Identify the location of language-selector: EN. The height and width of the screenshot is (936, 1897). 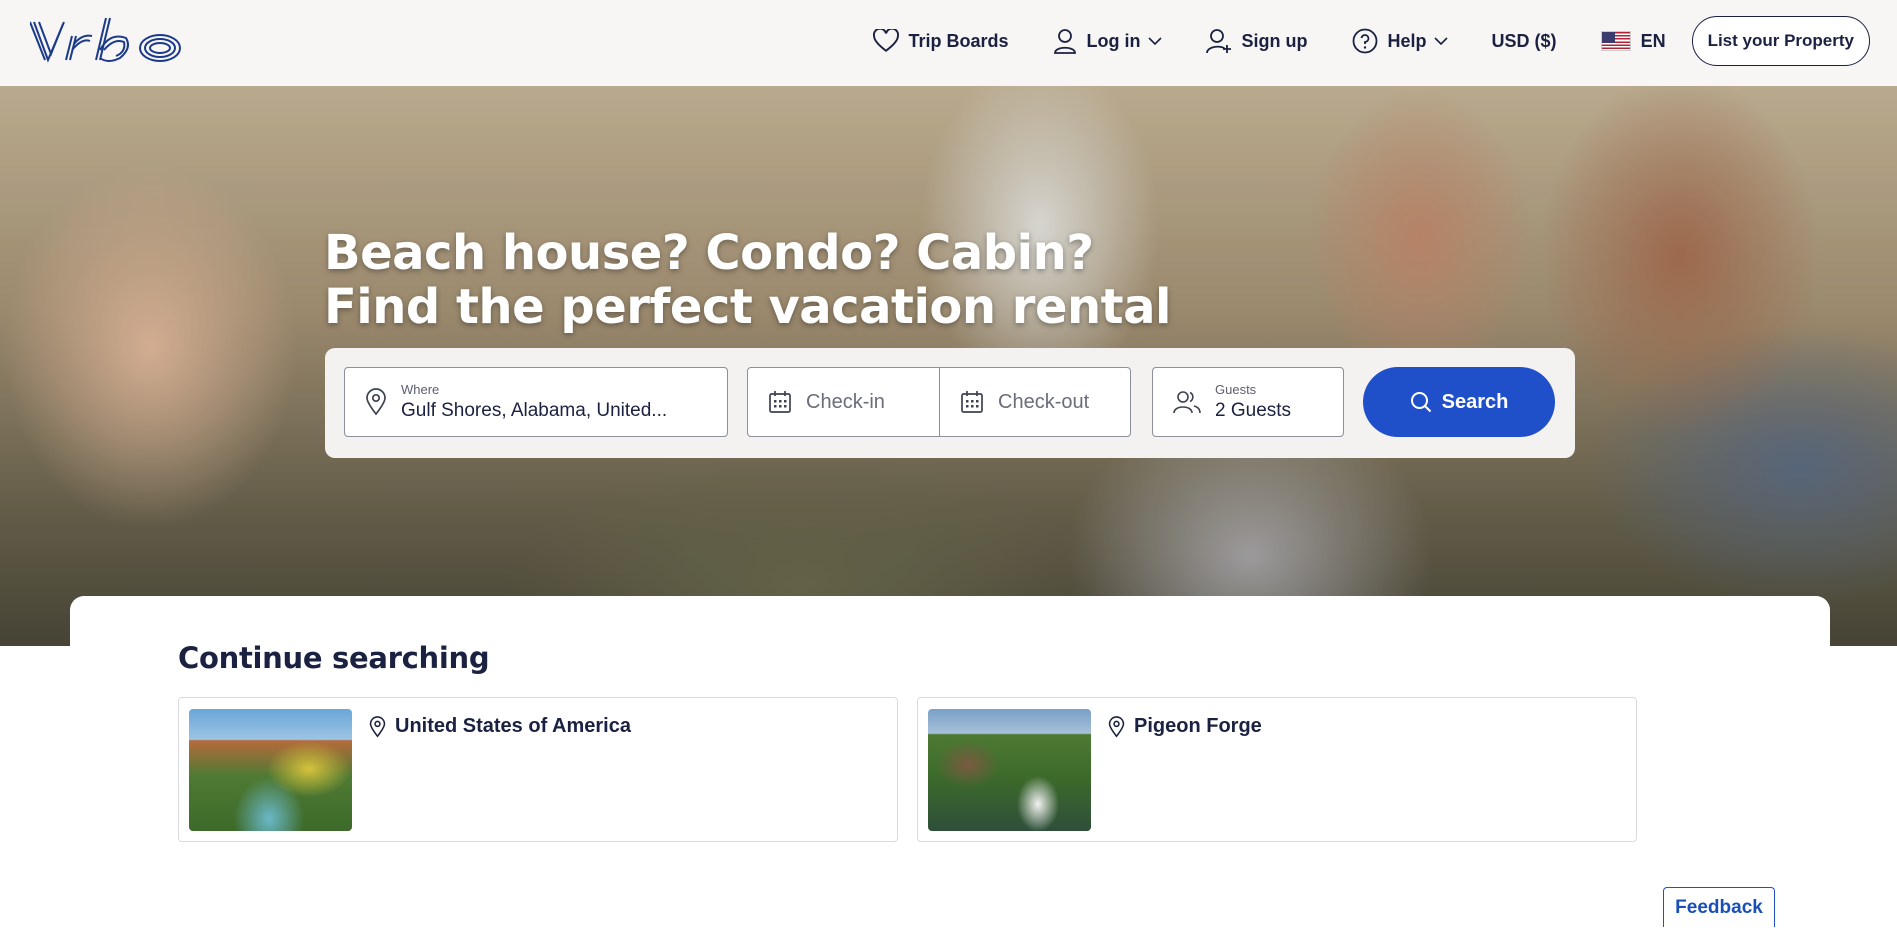
(1633, 41).